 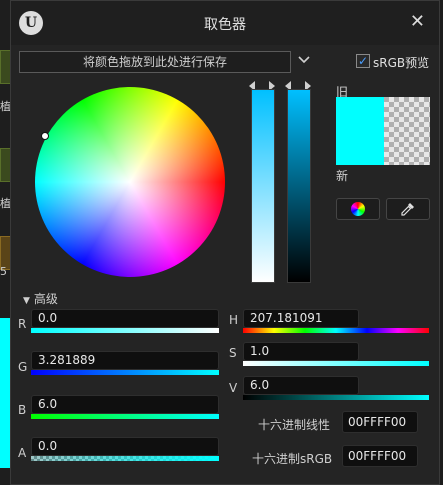 I want to click on new-color-swatch, so click(x=407, y=131).